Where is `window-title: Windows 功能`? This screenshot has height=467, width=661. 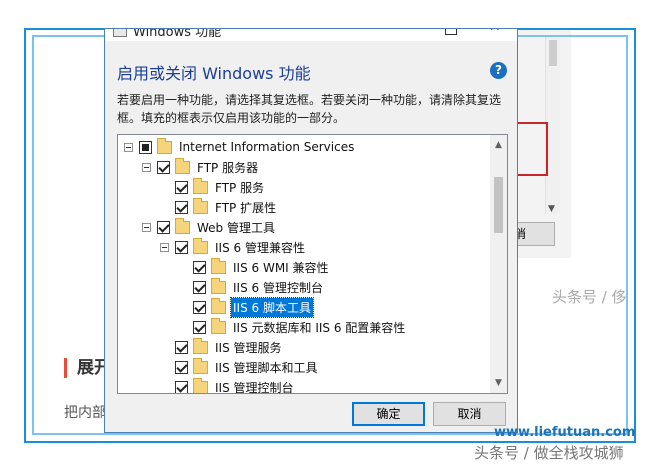
window-title: Windows 功能 is located at coordinates (177, 34).